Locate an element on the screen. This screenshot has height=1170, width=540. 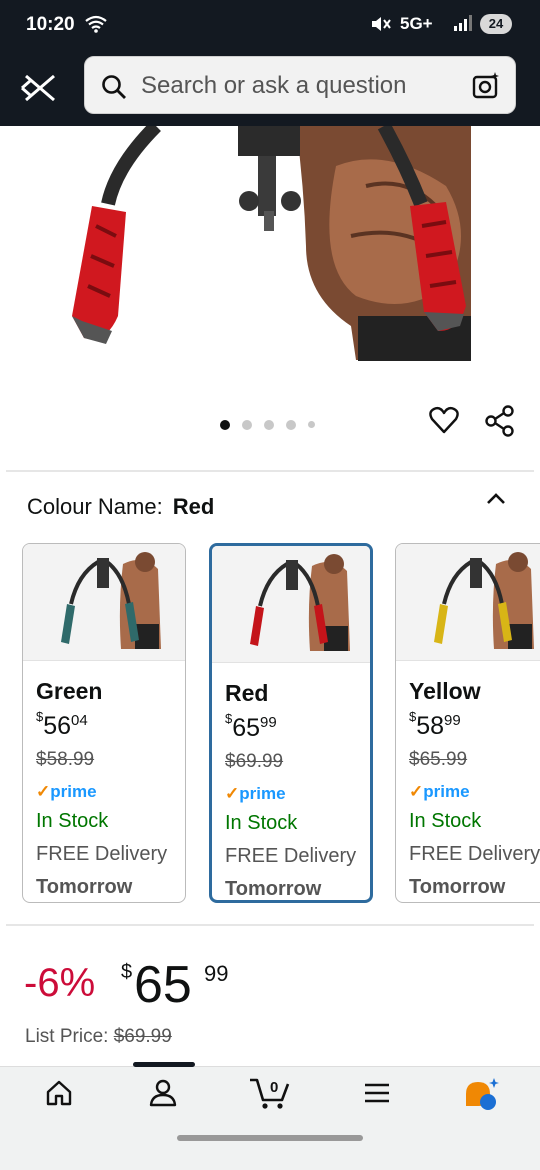
option-name: Red is located at coordinates (247, 693).